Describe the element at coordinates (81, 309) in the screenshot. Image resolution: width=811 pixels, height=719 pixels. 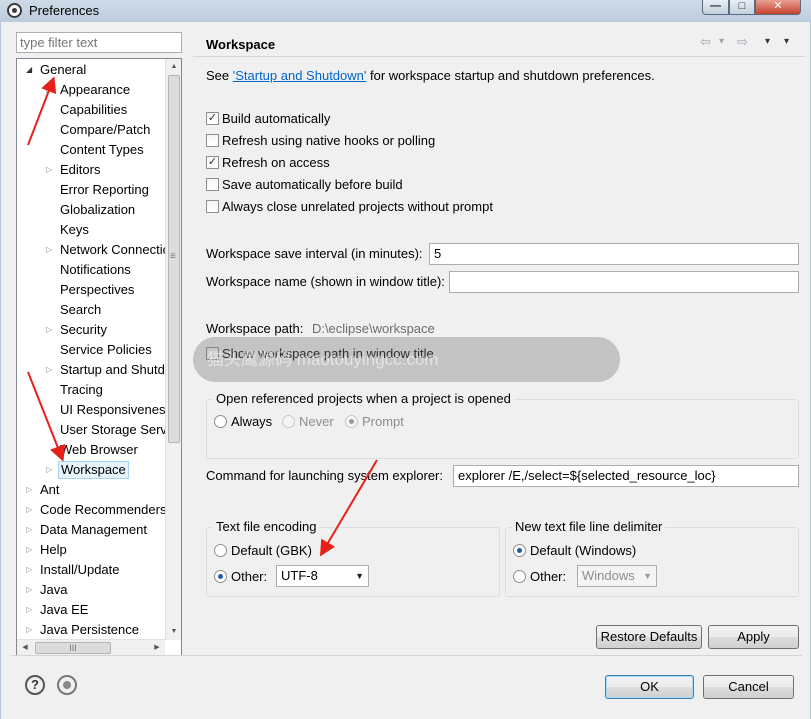
I see `tree-item-label: Search` at that location.